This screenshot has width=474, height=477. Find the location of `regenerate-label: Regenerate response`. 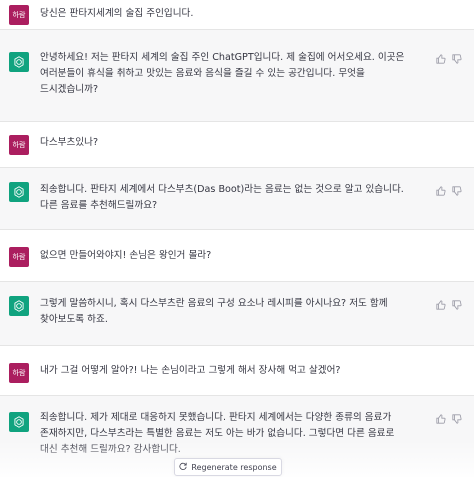

regenerate-label: Regenerate response is located at coordinates (234, 467).